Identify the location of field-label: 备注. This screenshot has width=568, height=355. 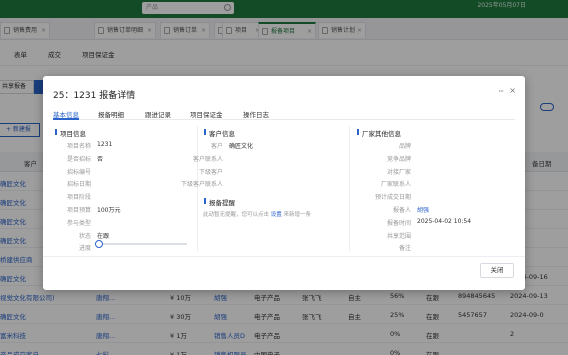
(404, 249).